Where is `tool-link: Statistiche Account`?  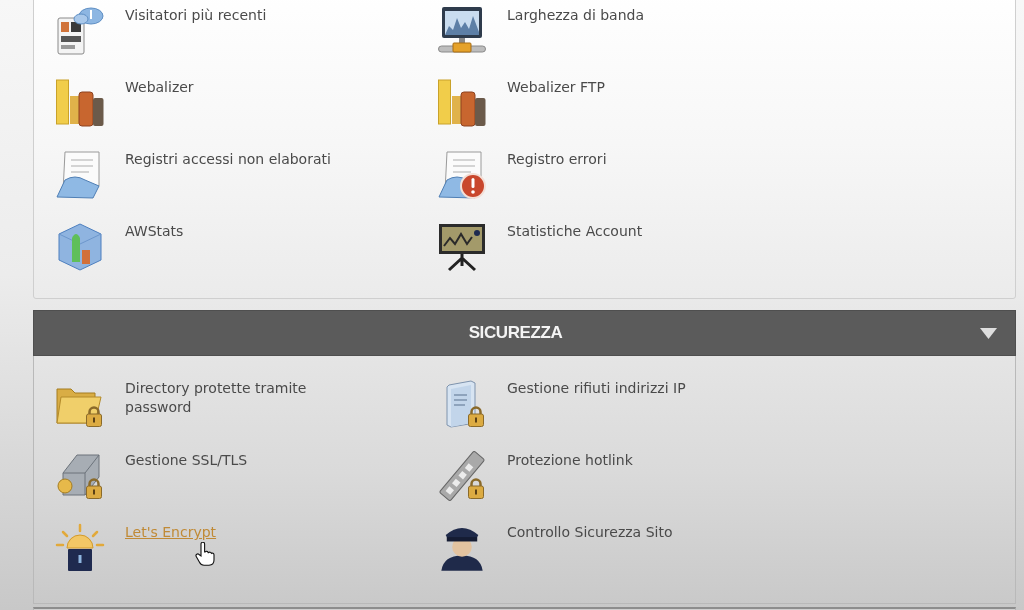
tool-link: Statistiche Account is located at coordinates (575, 231).